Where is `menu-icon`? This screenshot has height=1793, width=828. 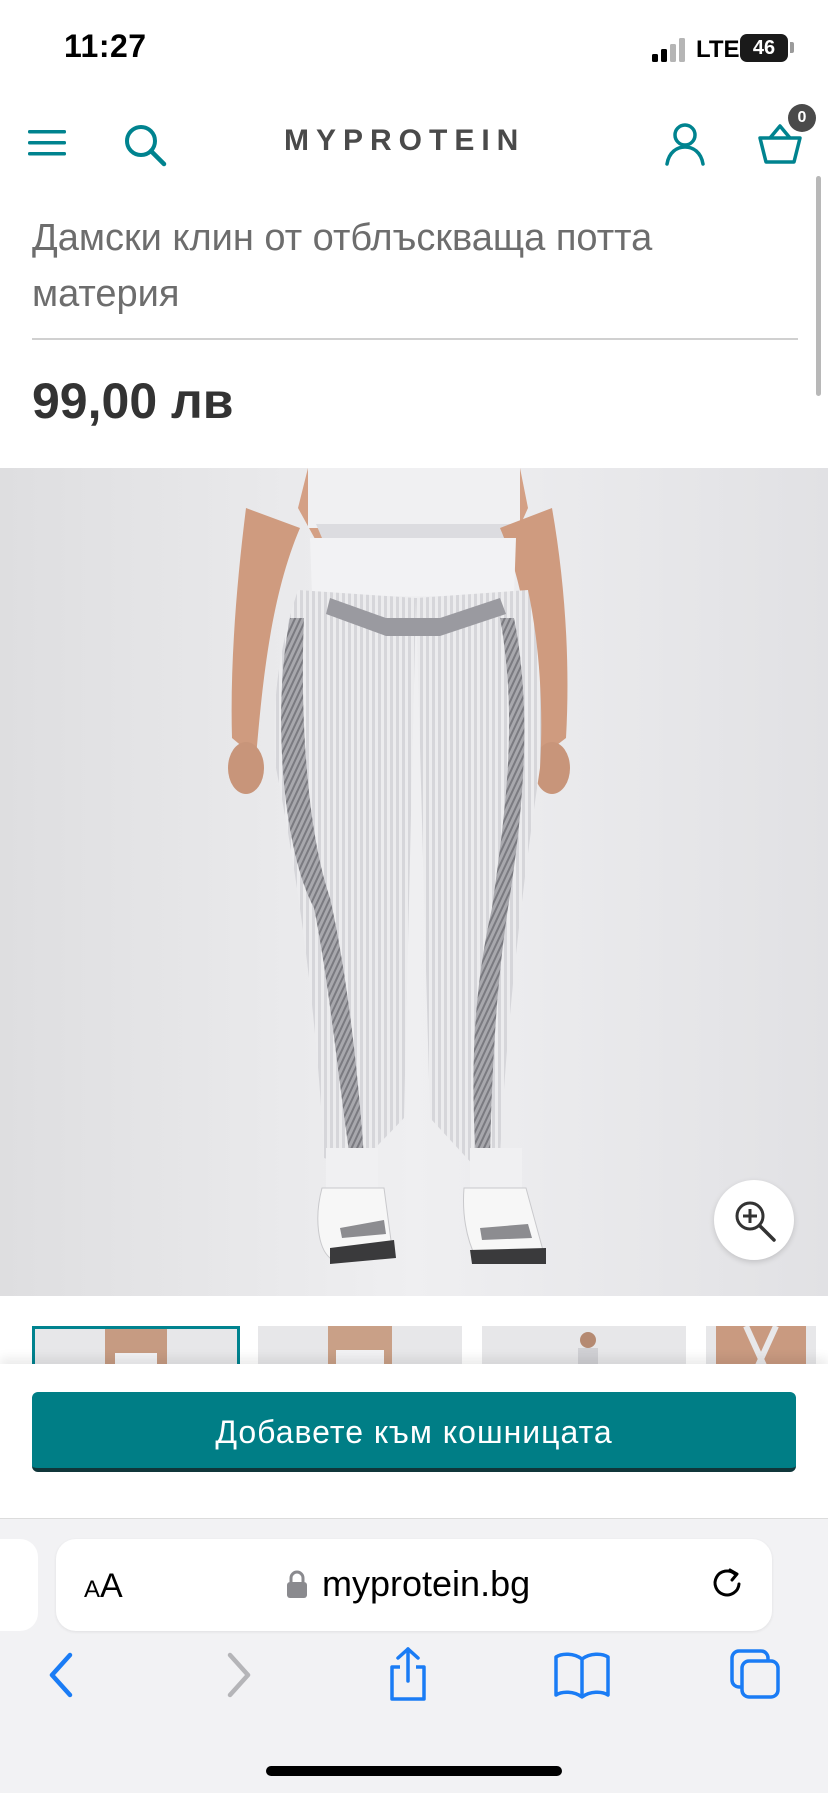
menu-icon is located at coordinates (48, 143).